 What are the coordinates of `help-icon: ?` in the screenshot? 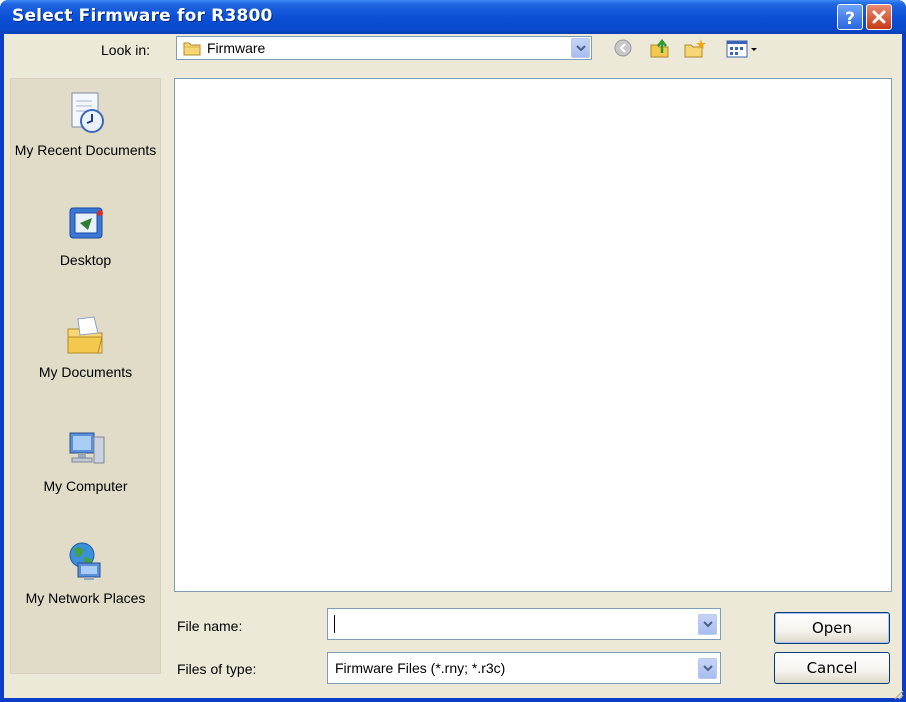 It's located at (850, 19).